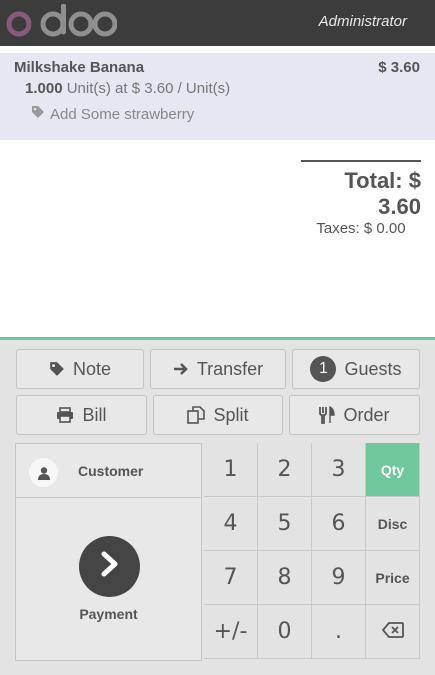 The width and height of the screenshot is (435, 675). Describe the element at coordinates (111, 471) in the screenshot. I see `customer-label: Customer` at that location.